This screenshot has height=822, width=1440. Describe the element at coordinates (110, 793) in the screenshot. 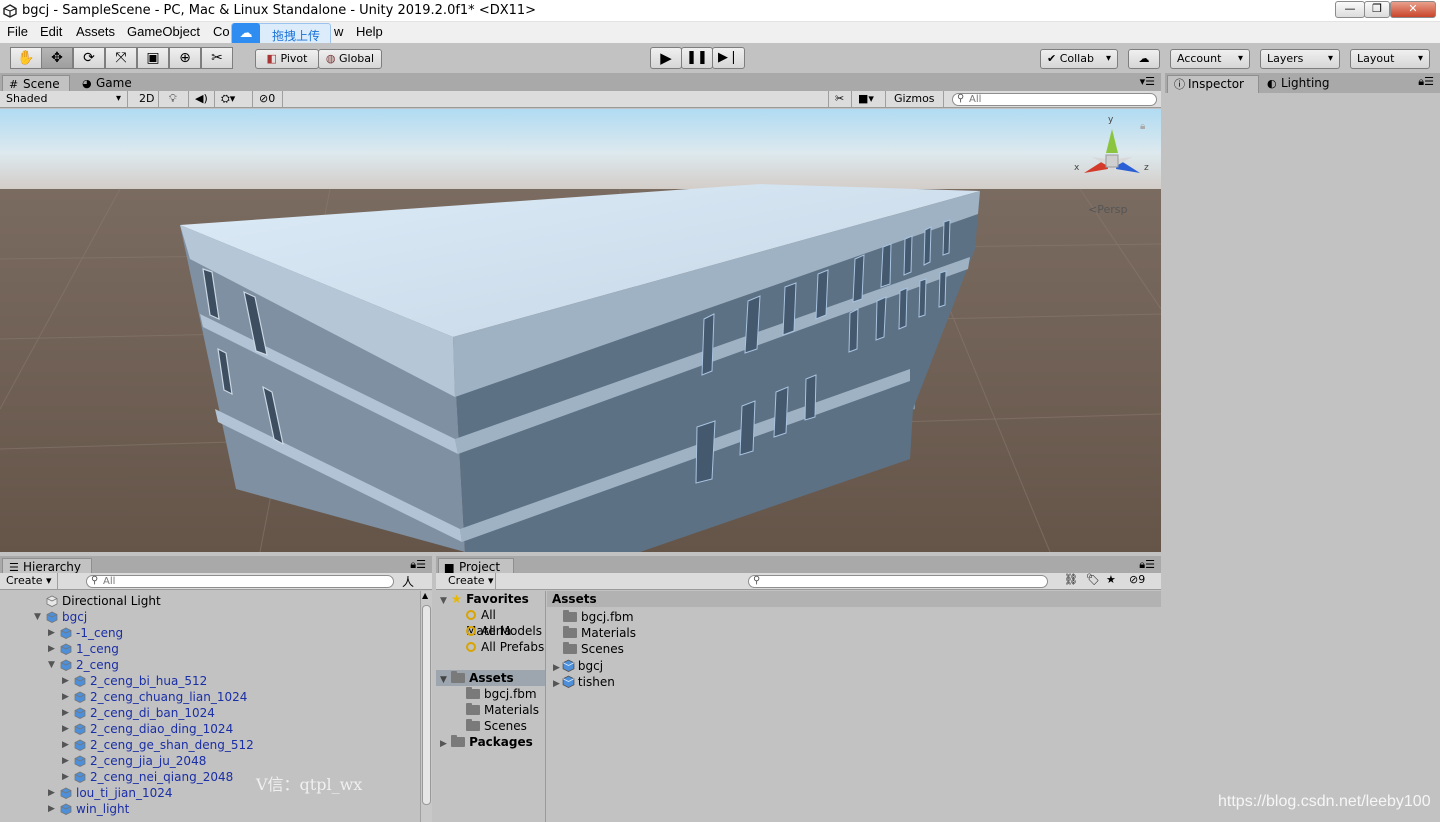

I see `hierarchy-item: ▶ lou_ti_jian_1024` at that location.